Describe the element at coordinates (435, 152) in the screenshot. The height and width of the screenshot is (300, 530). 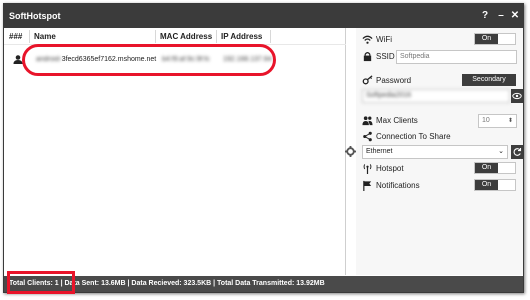
I see `connection-select: Ethernet ⌄` at that location.